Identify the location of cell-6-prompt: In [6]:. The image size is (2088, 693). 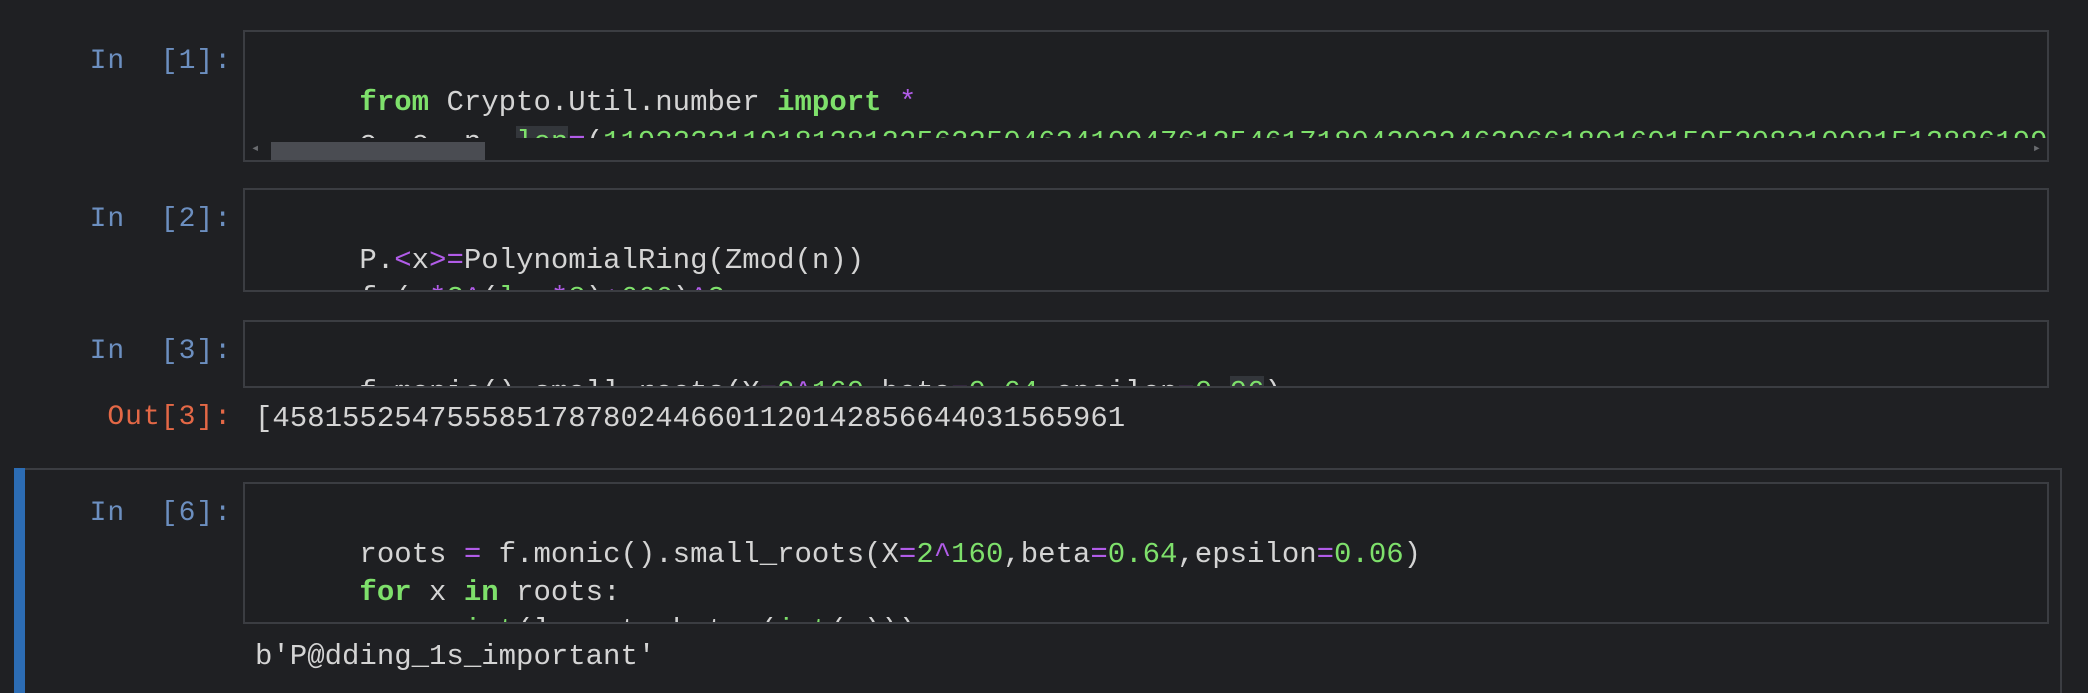
(160, 513).